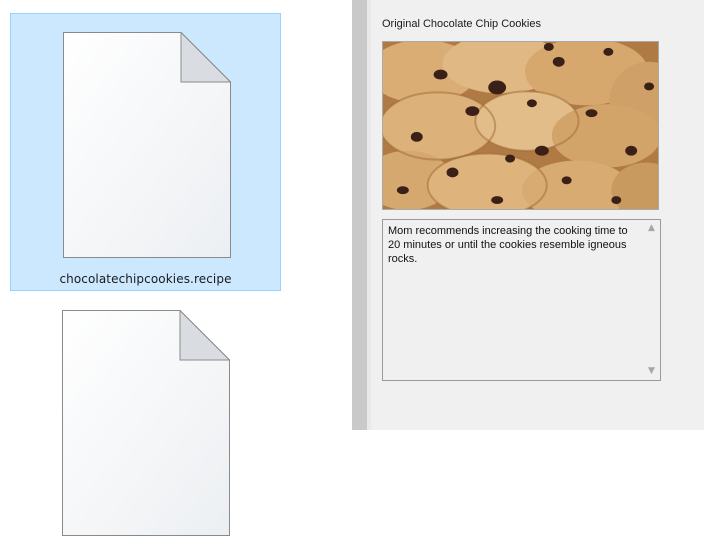 This screenshot has height=536, width=704. I want to click on file-name-label: chocolatechipcookies.recipe, so click(145, 279).